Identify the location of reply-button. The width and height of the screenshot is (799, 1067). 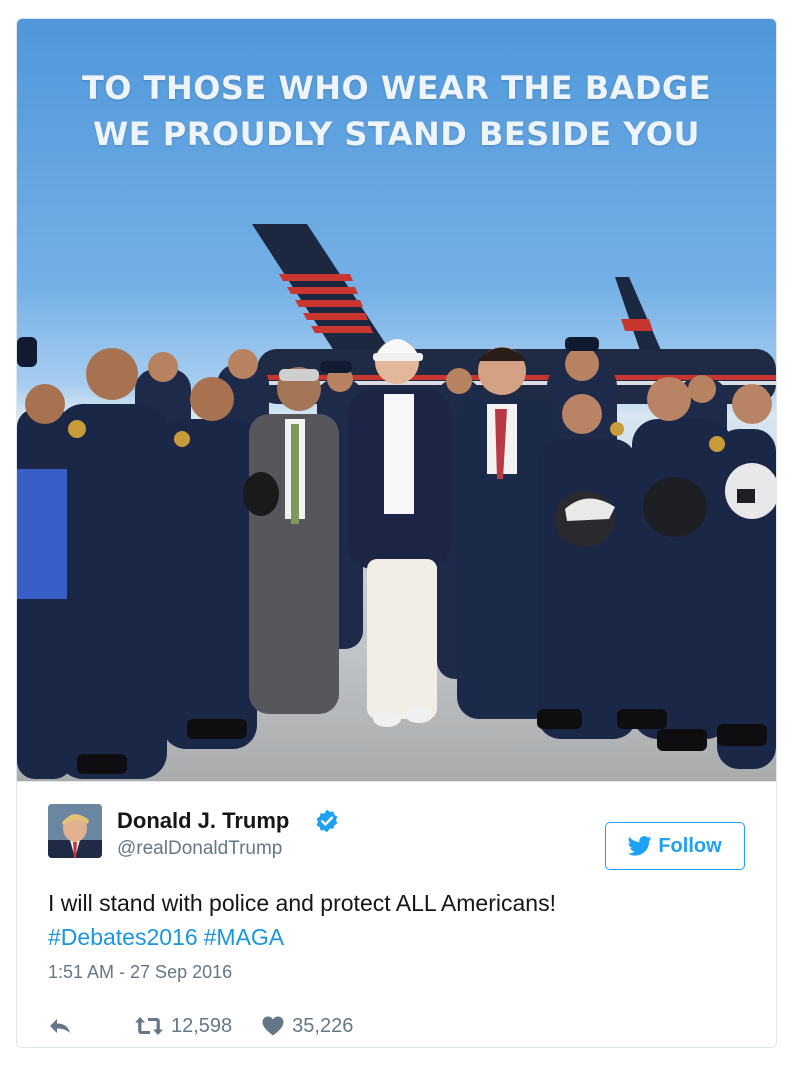
(68, 1026).